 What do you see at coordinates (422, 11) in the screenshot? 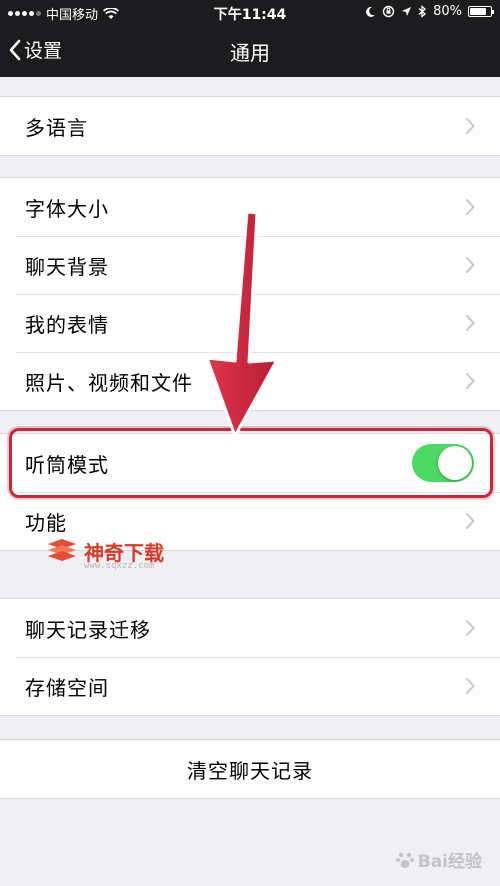
I see `bluetooth-icon` at bounding box center [422, 11].